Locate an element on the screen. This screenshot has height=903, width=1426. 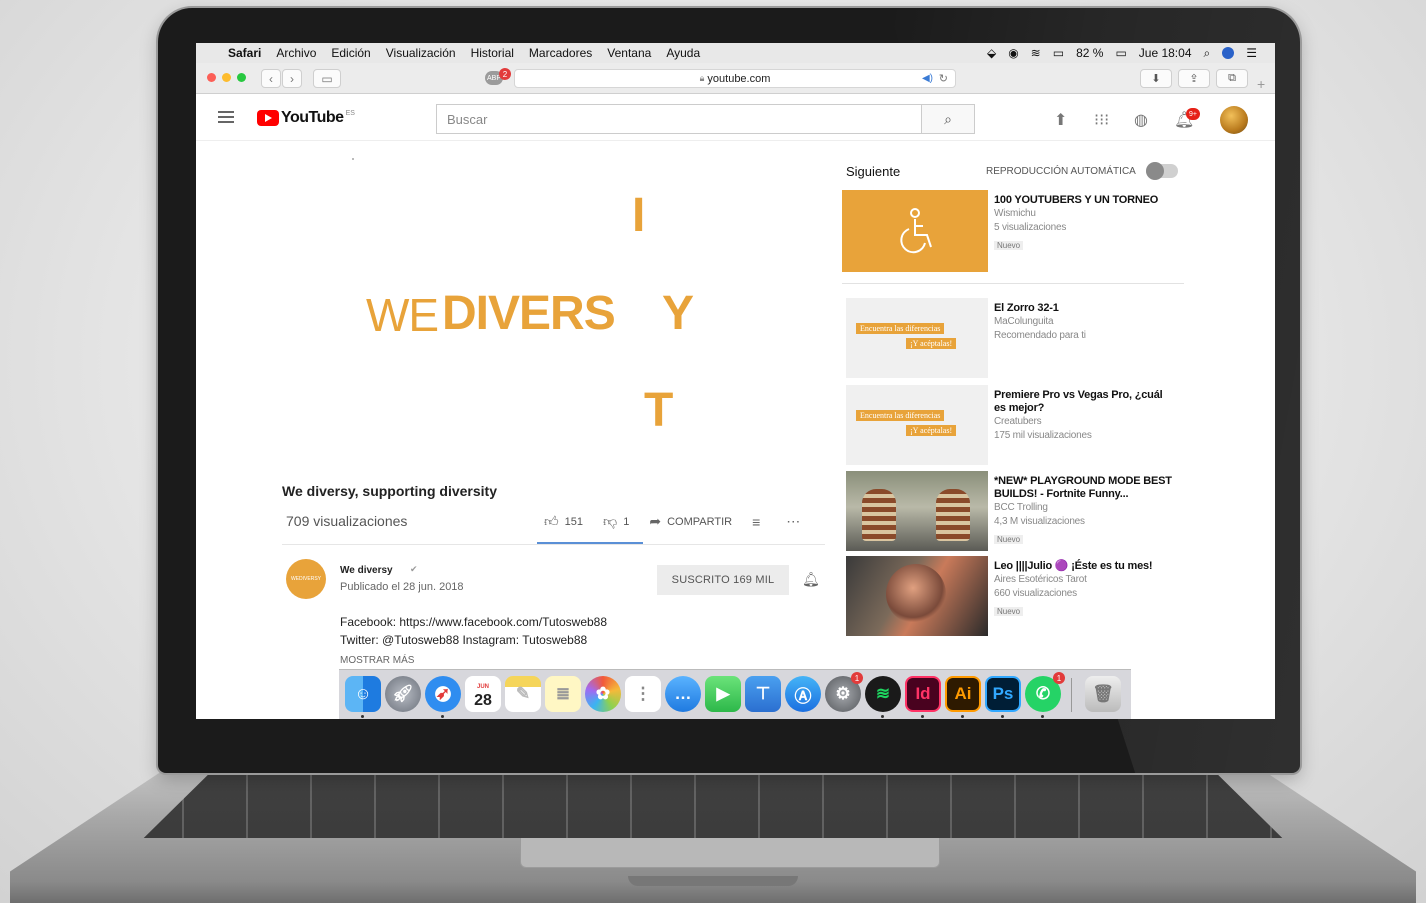
menu-visualizacion: Visualización is located at coordinates (421, 53).